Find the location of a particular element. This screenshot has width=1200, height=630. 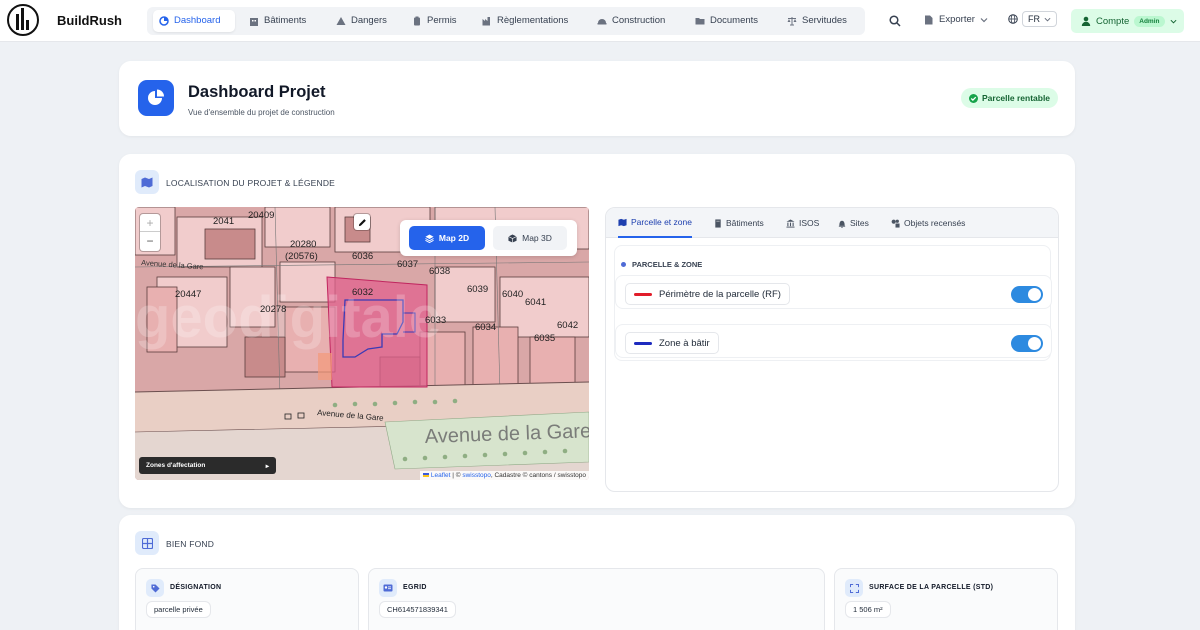

nav-label: Dangers is located at coordinates (369, 20).